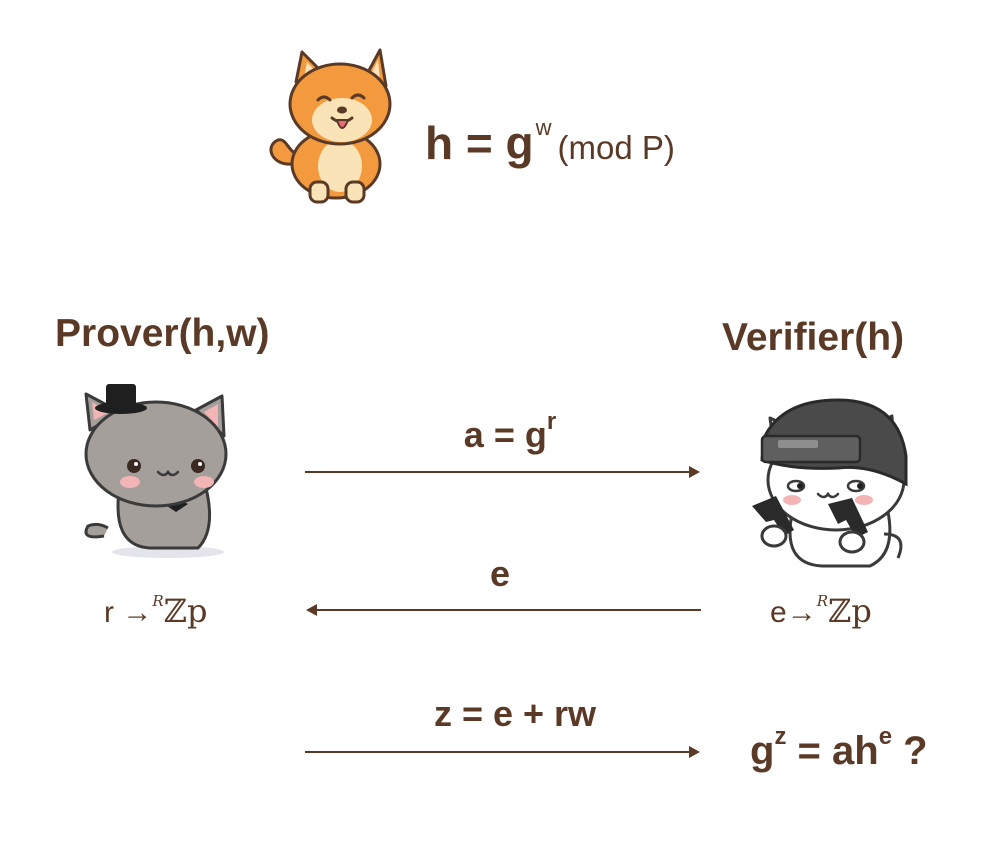 Image resolution: width=991 pixels, height=854 pixels. What do you see at coordinates (839, 748) in the screenshot?
I see `verification-check: gz = ahe ?` at bounding box center [839, 748].